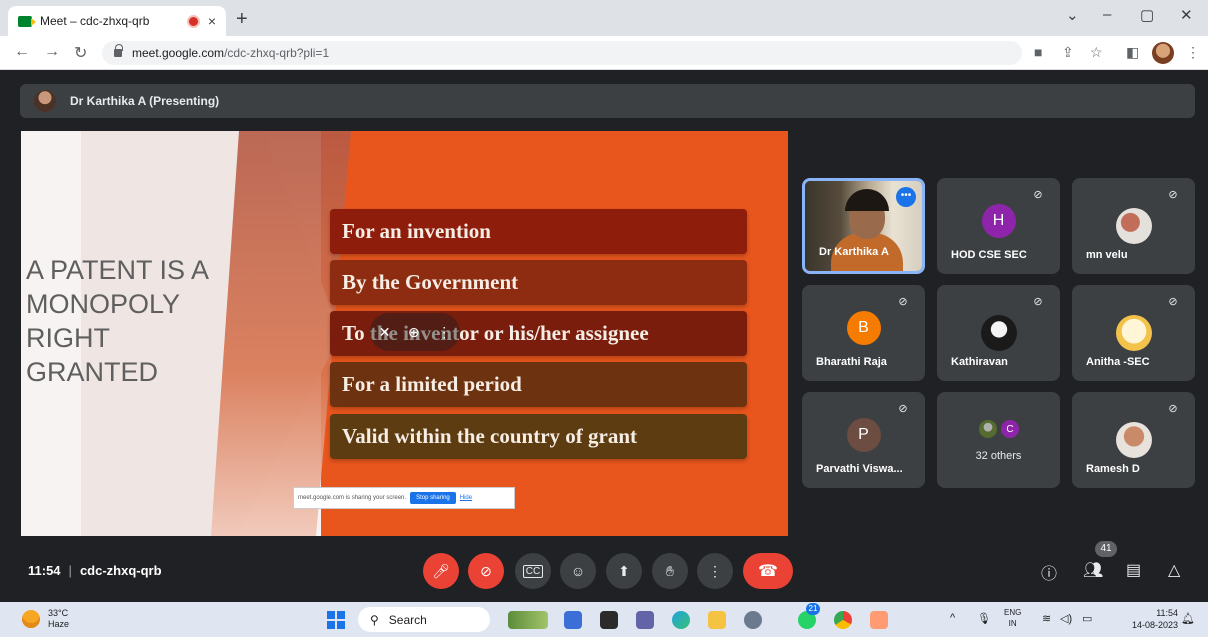 This screenshot has height=637, width=1208. I want to click on reload-icon: ↻, so click(80, 53).